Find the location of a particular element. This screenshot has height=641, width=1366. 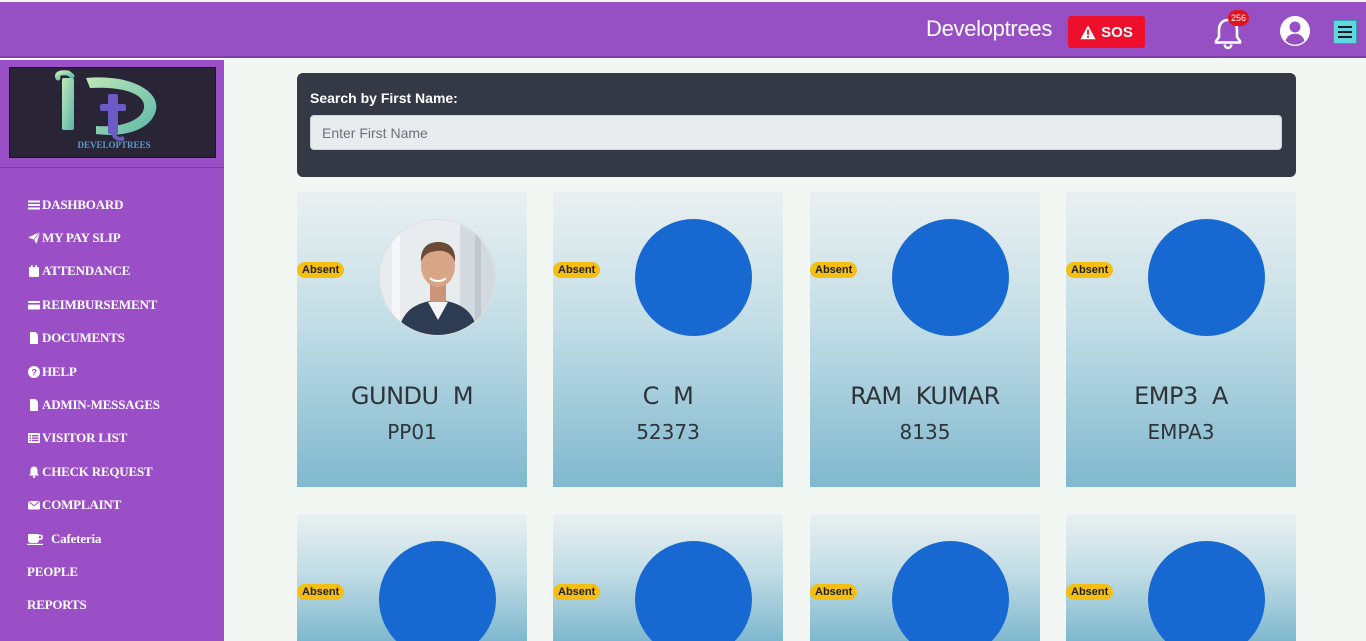

employee-code: 52373 is located at coordinates (668, 432).